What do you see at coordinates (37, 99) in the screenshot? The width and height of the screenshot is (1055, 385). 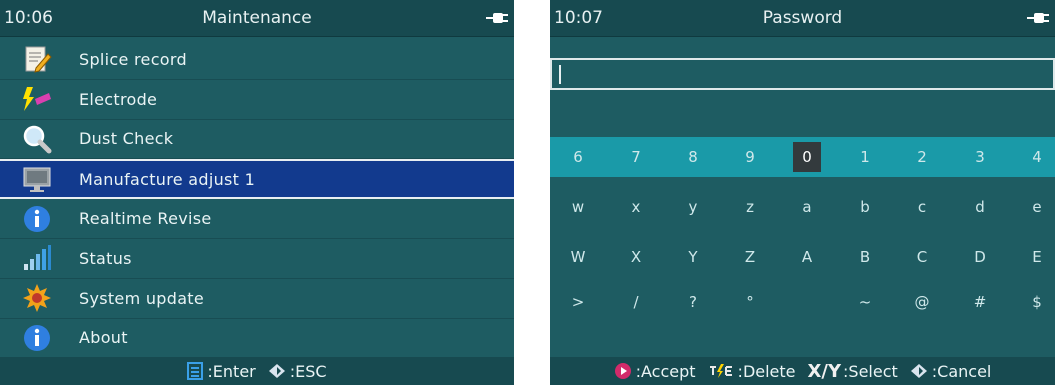 I see `electrode-icon` at bounding box center [37, 99].